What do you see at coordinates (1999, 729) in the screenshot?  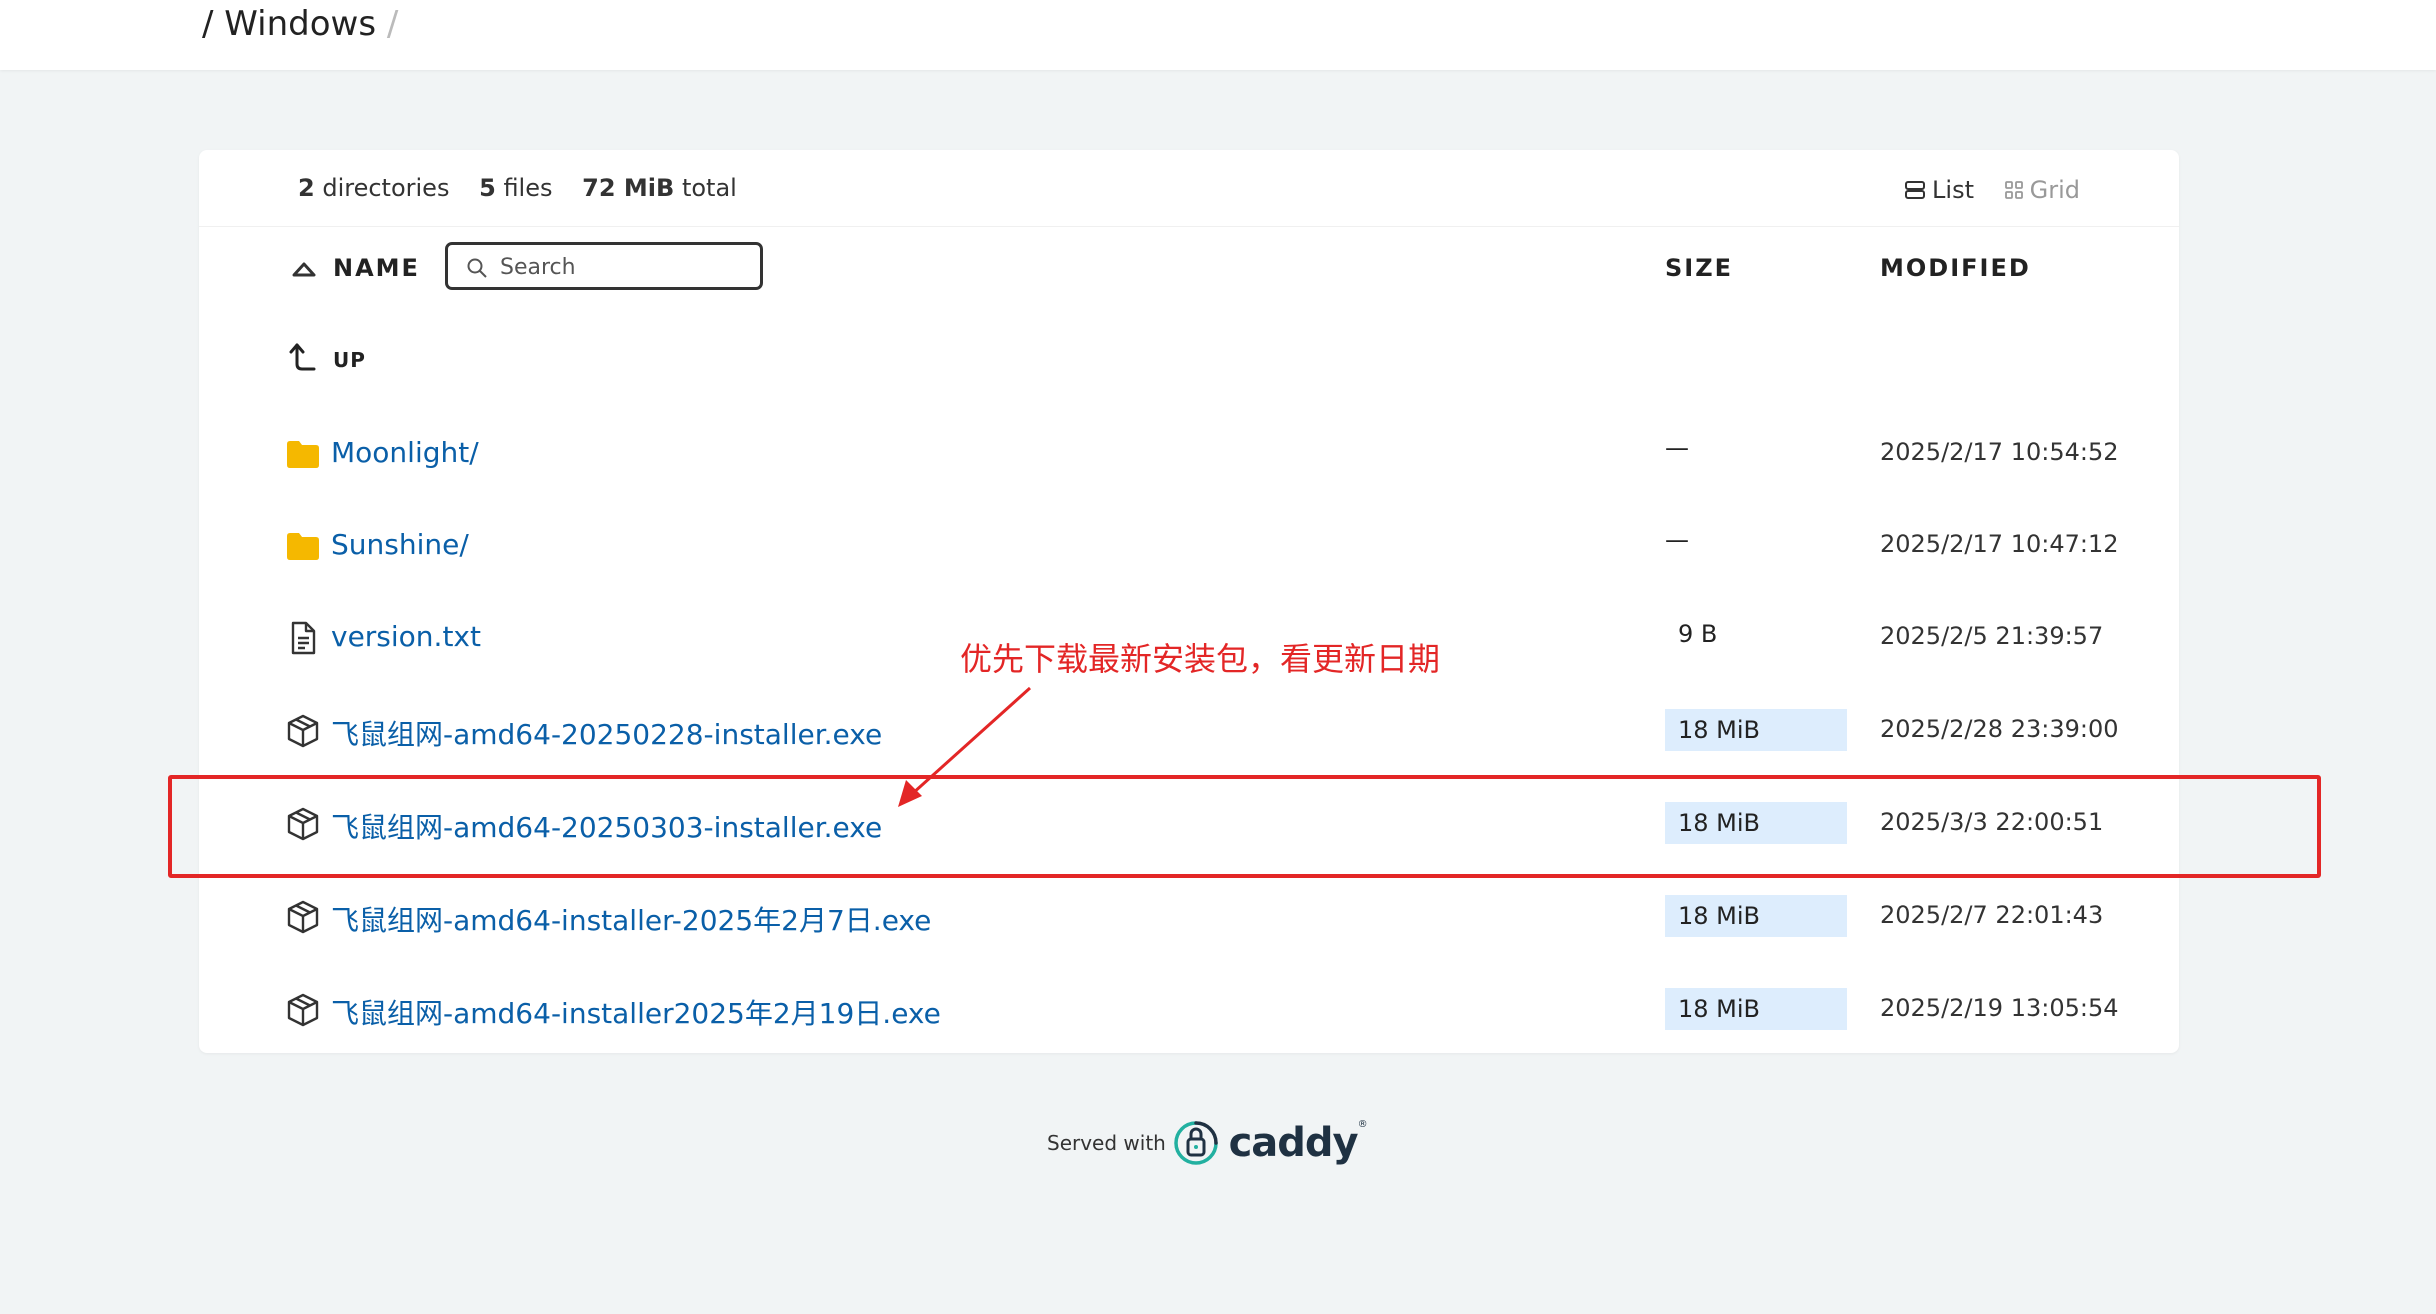 I see `entry-modified: 2025/2/28 23:39:00` at bounding box center [1999, 729].